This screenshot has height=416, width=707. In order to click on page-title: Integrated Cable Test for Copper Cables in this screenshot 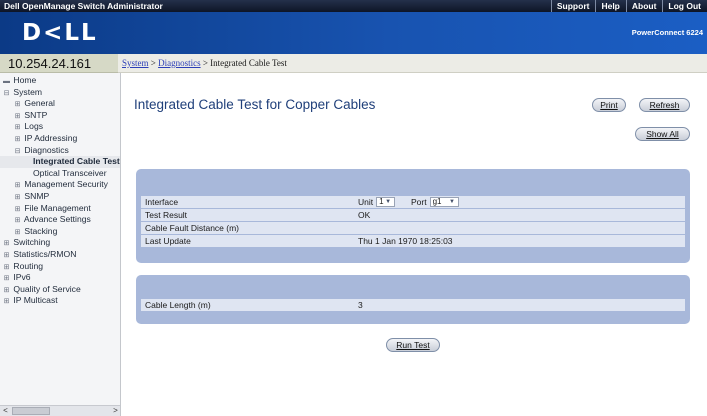, I will do `click(255, 104)`.